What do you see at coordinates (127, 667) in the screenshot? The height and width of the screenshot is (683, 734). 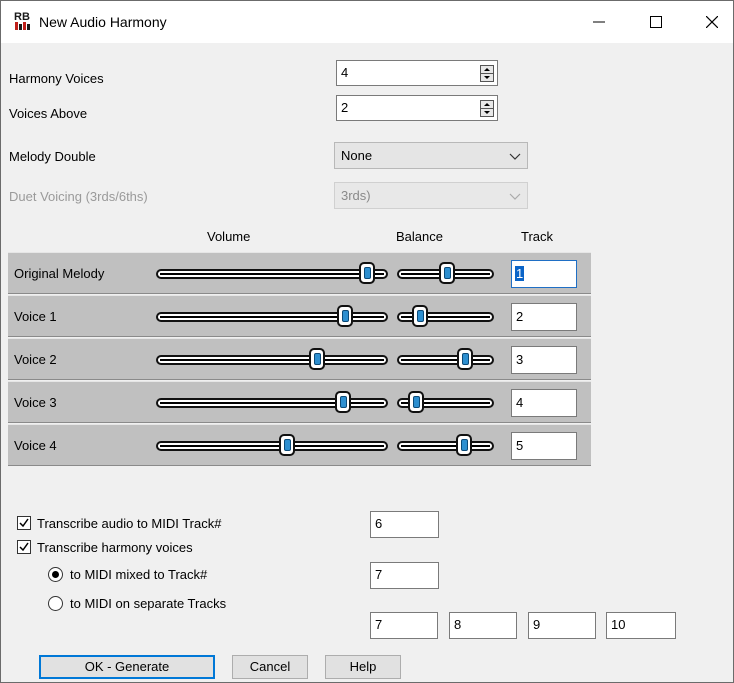 I see `ok-generate-button: OK - Generate` at bounding box center [127, 667].